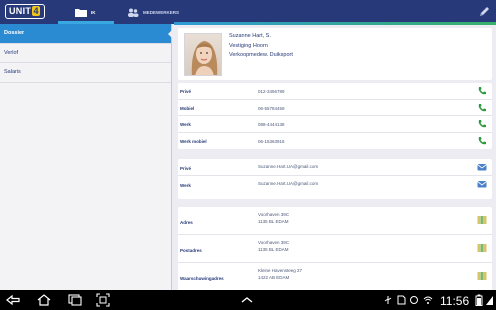 Image resolution: width=496 pixels, height=310 pixels. I want to click on unit4-logo: UNIT 4, so click(25, 11).